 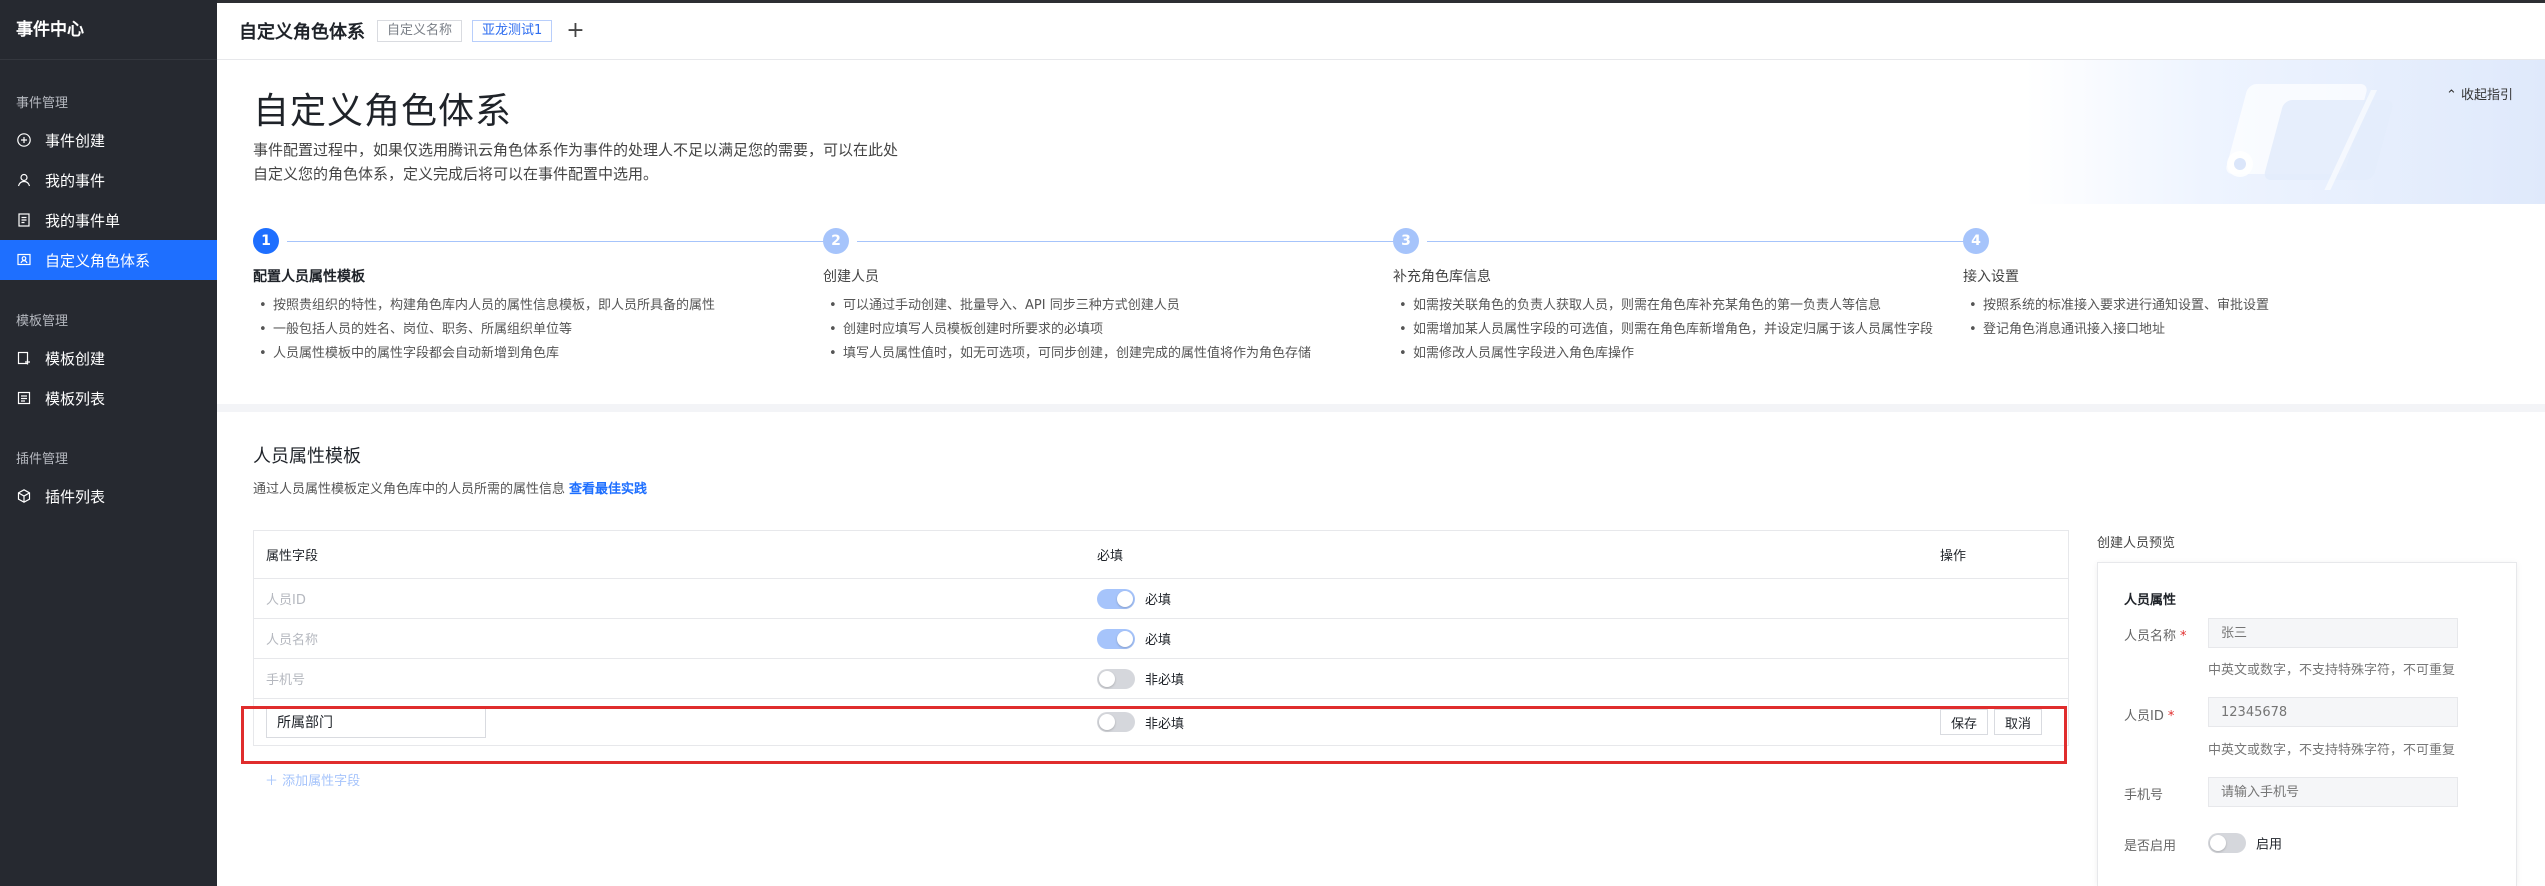 I want to click on preview-field-label: 人员名称 *, so click(x=2155, y=636).